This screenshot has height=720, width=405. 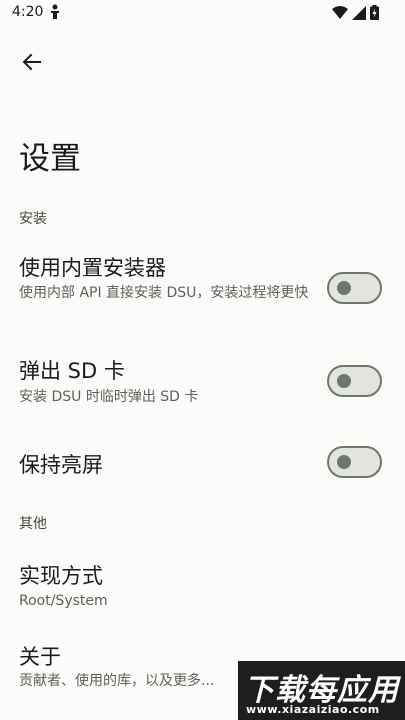 I want to click on page-title: 设置, so click(x=50, y=159).